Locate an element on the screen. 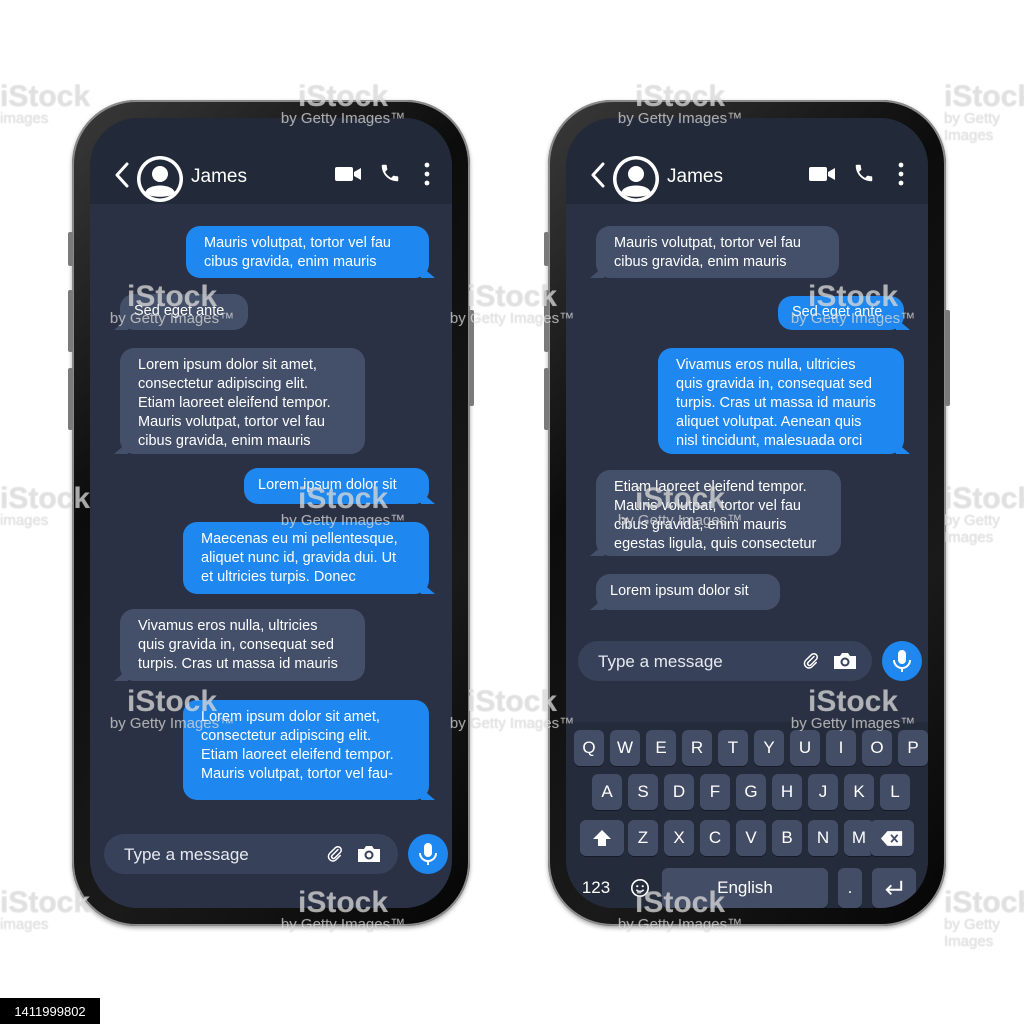 This screenshot has width=1024, height=1024. key-j: J is located at coordinates (823, 792).